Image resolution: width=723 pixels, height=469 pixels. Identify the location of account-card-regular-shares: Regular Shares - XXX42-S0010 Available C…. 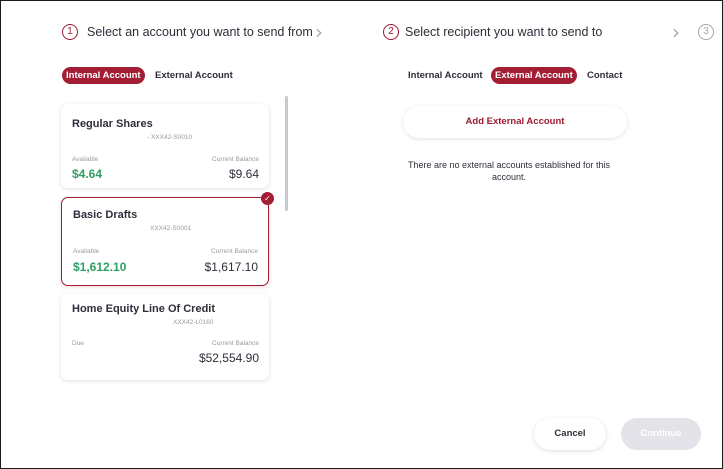
(165, 146).